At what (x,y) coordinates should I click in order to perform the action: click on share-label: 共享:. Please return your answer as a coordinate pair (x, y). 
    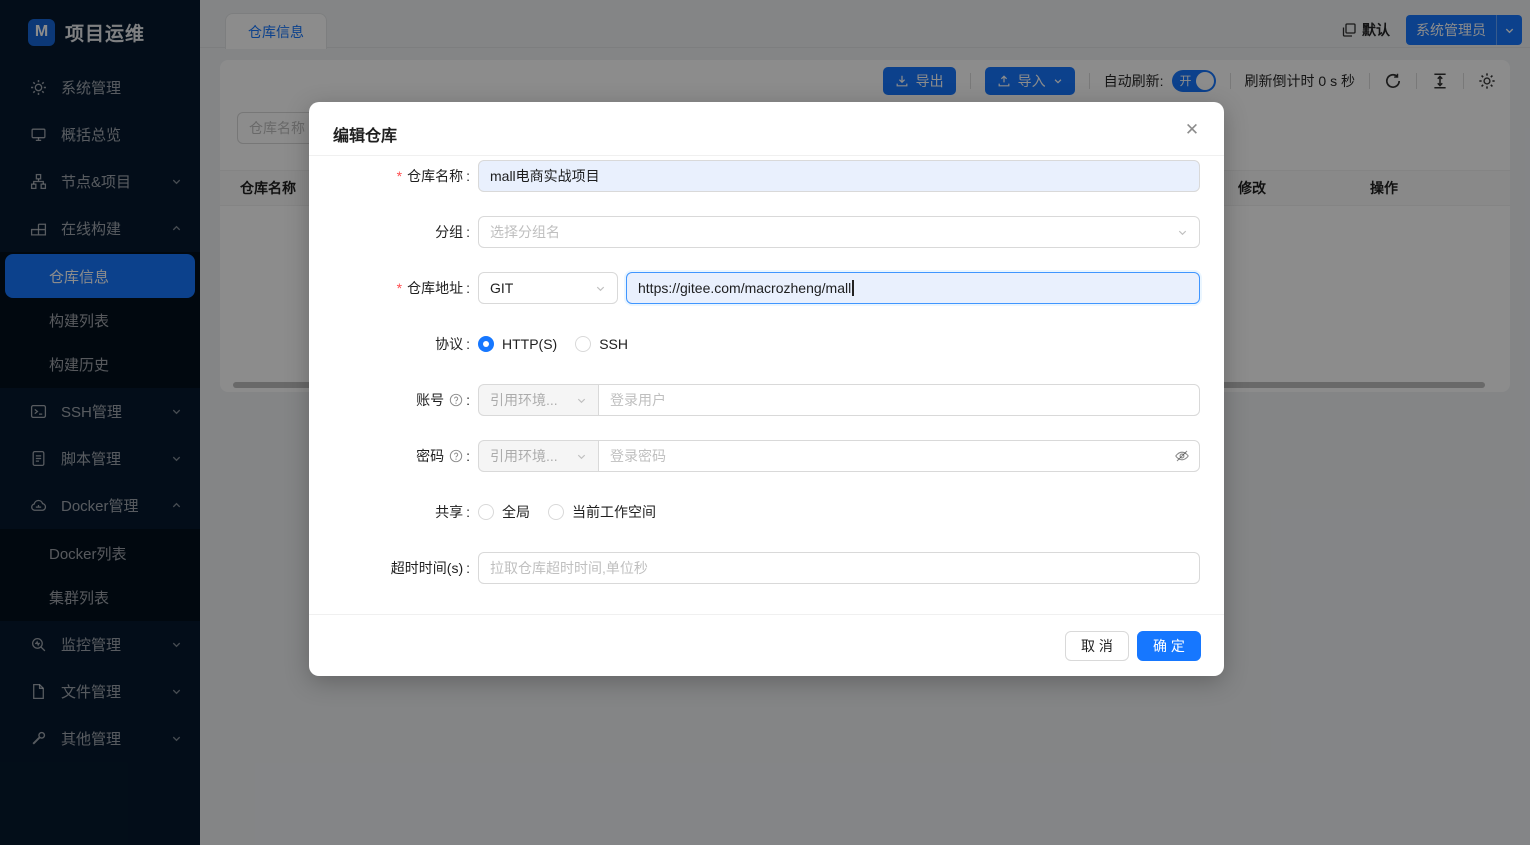
    Looking at the image, I should click on (452, 512).